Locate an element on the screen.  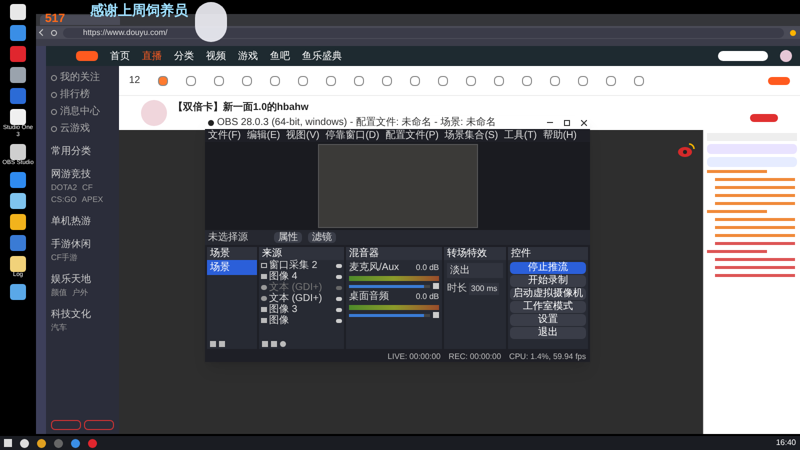
control-button: 工作室模式 is located at coordinates (548, 307).